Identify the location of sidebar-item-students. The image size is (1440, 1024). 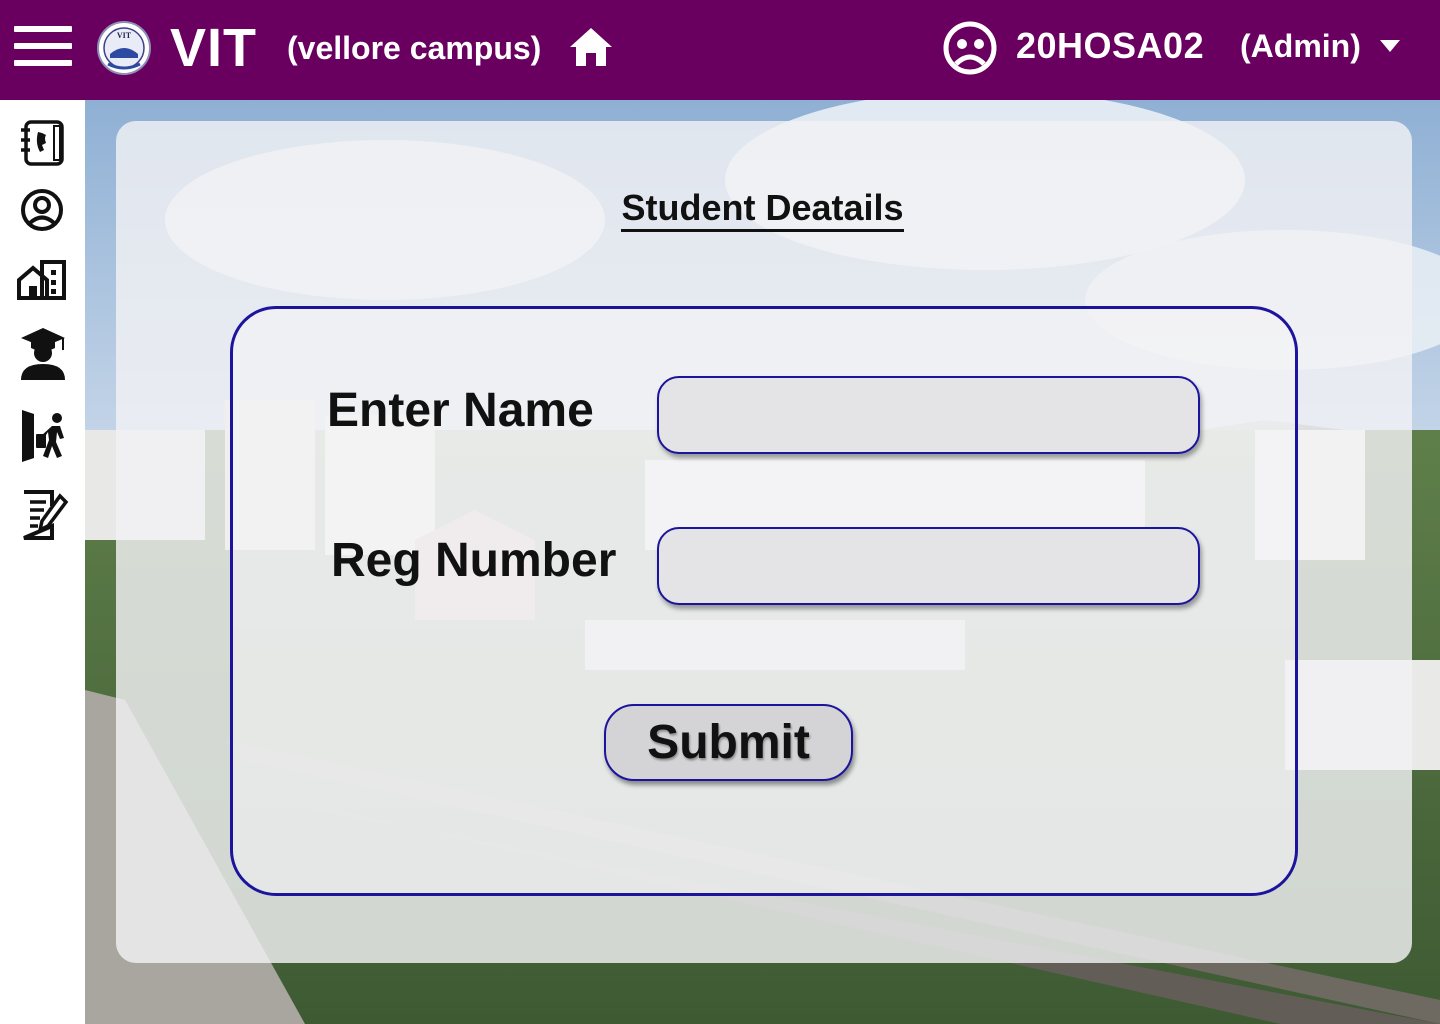
(43, 353).